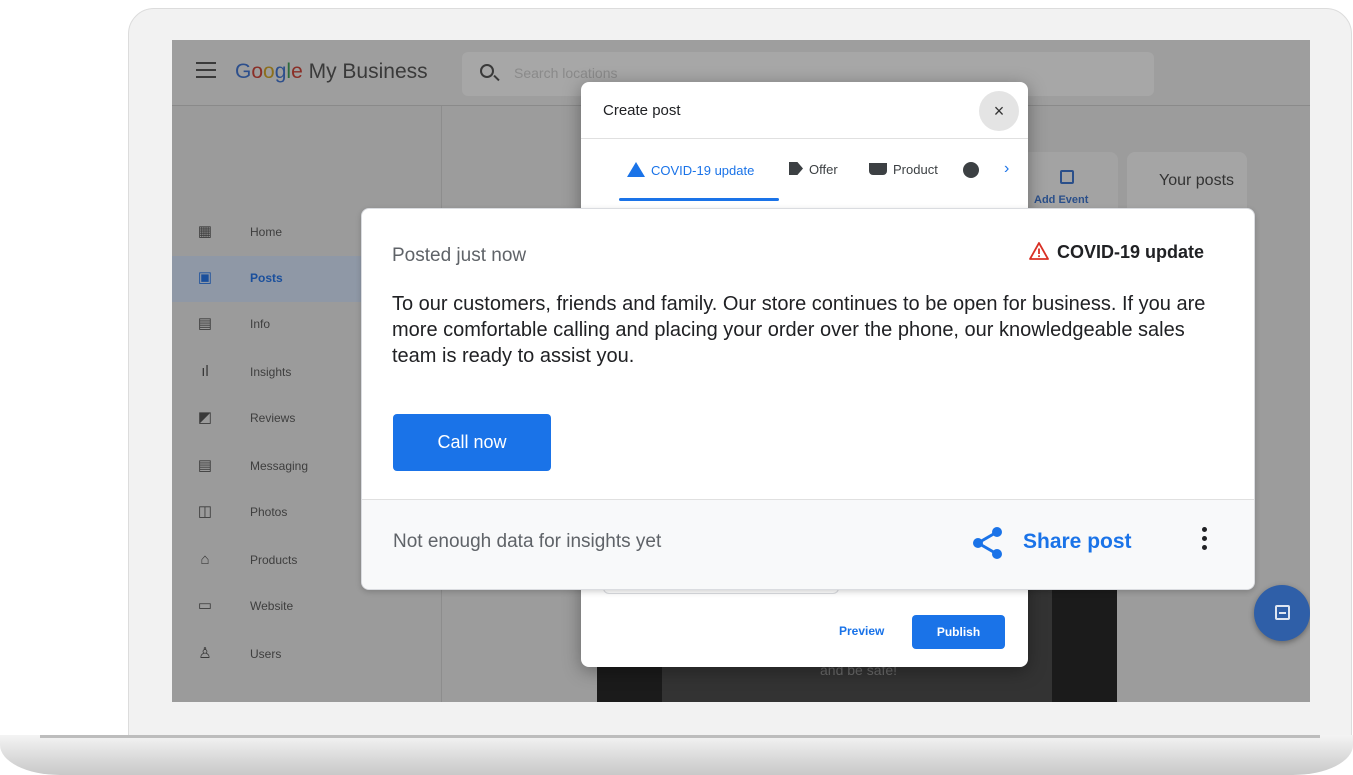  I want to click on close-icon: ×, so click(999, 111).